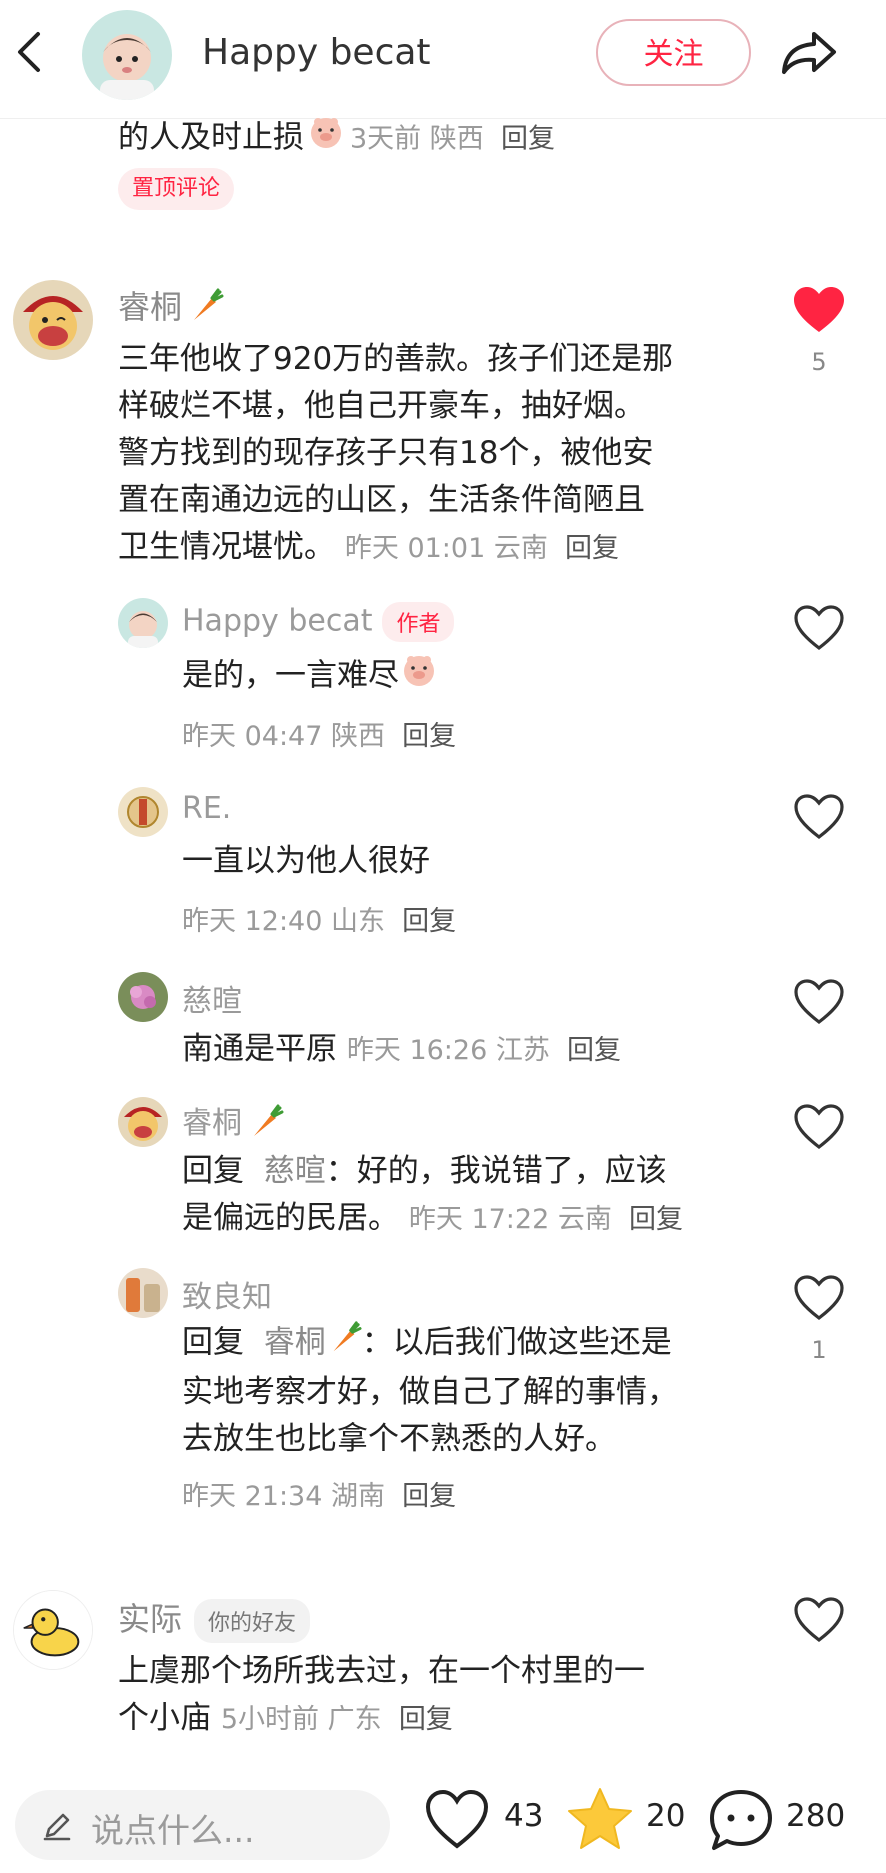  I want to click on reply-text: 一直以为他人很好, so click(306, 861).